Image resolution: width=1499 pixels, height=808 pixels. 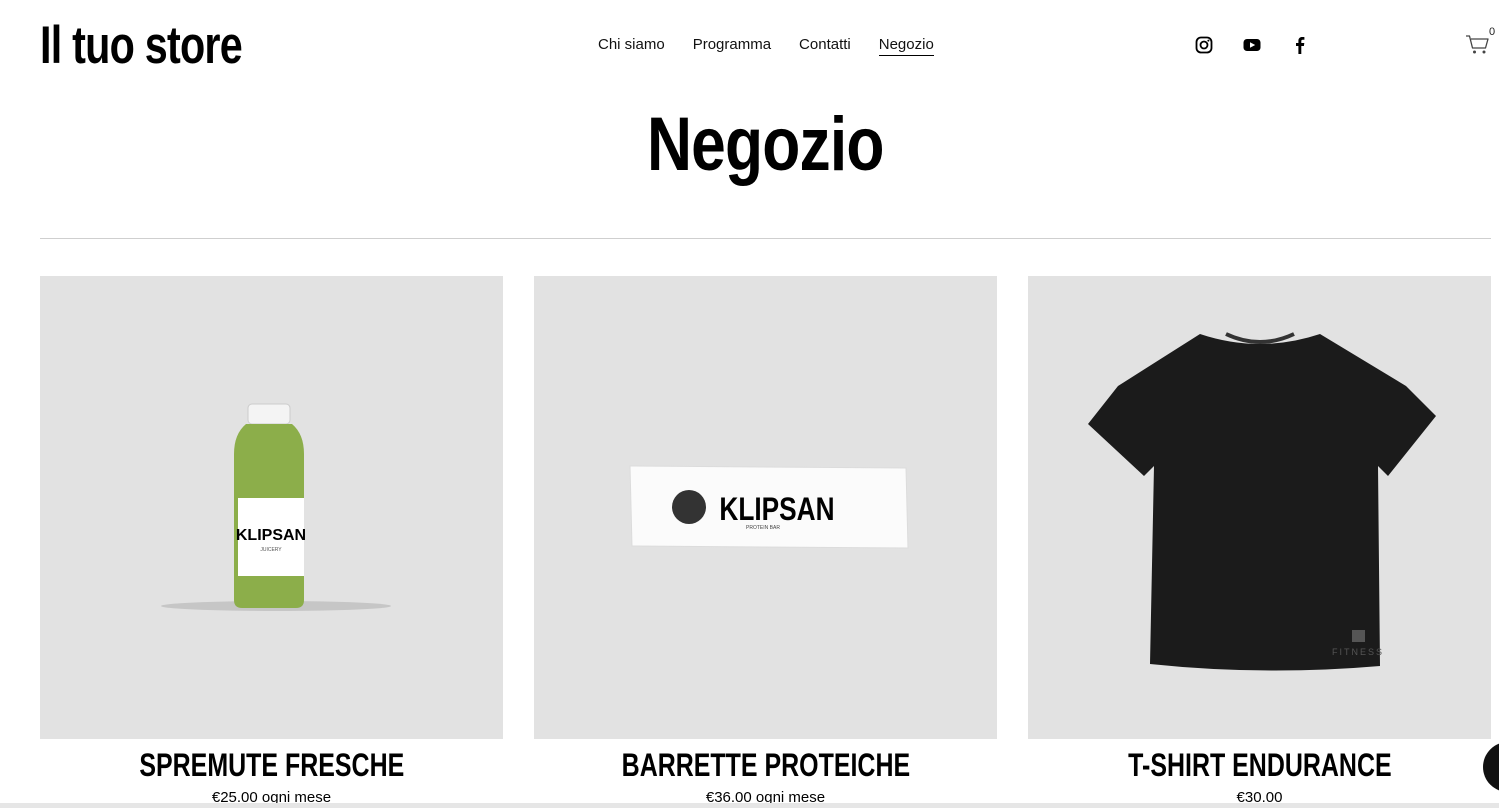 What do you see at coordinates (765, 238) in the screenshot?
I see `divider` at bounding box center [765, 238].